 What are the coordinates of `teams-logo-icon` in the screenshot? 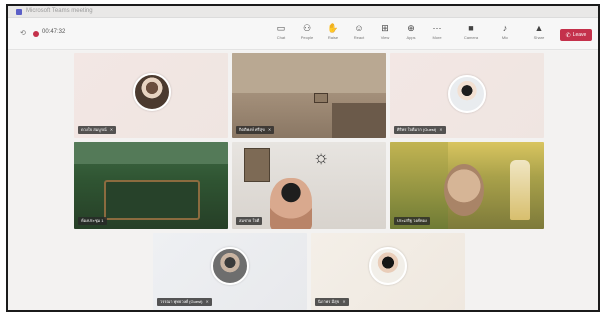 It's located at (19, 12).